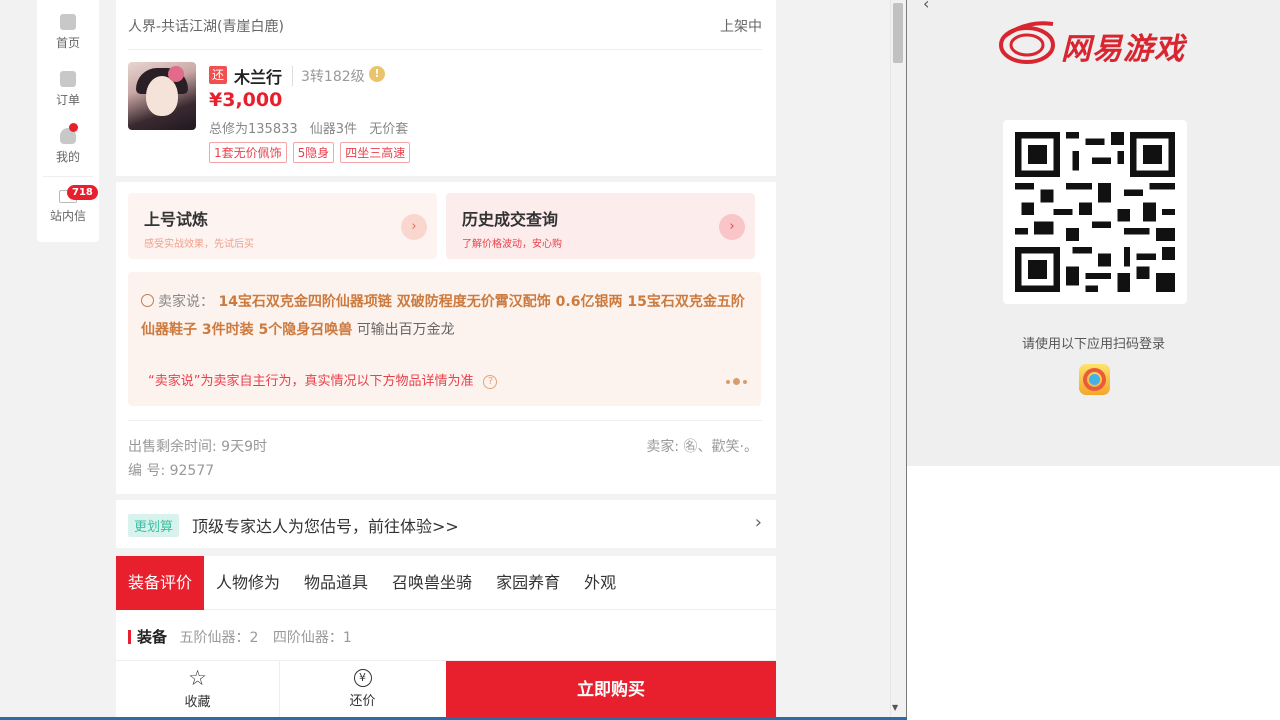  What do you see at coordinates (895, 707) in the screenshot?
I see `scroll-down-arrow-icon: ▼` at bounding box center [895, 707].